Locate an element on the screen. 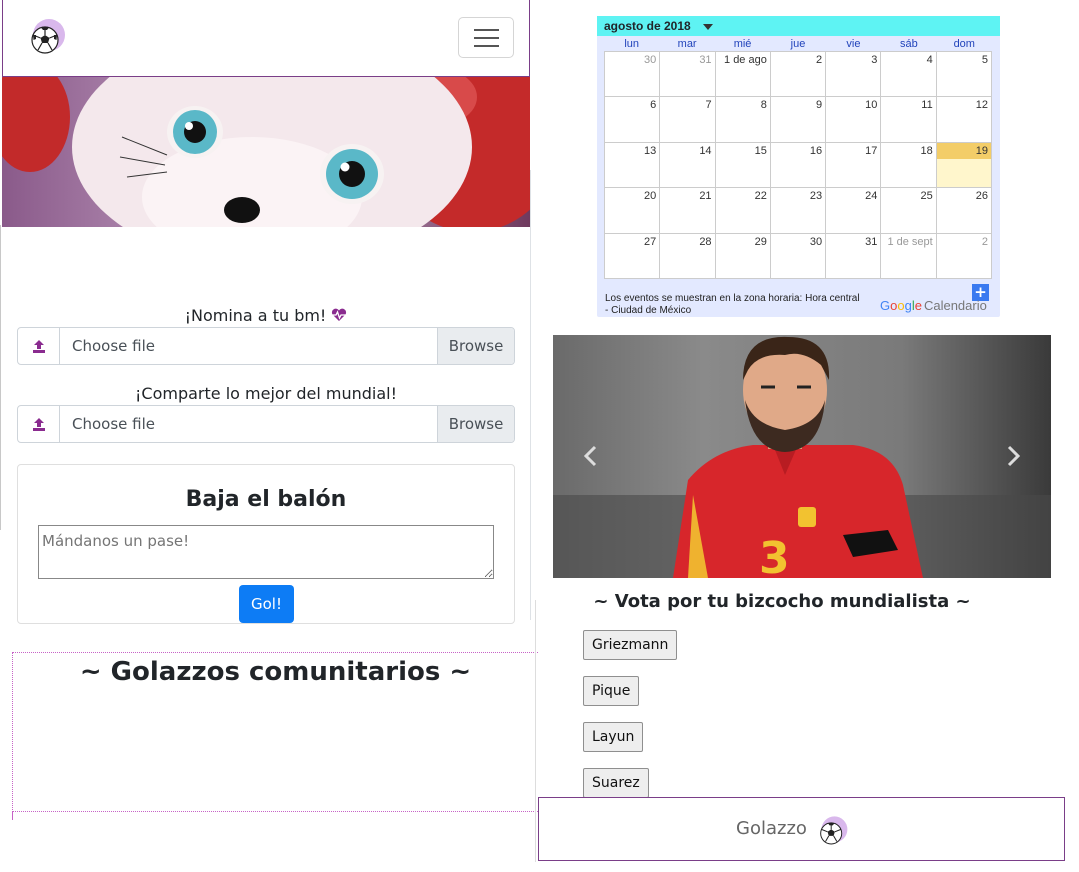 The width and height of the screenshot is (1079, 872). comment-card-title: Baja el balón is located at coordinates (266, 499).